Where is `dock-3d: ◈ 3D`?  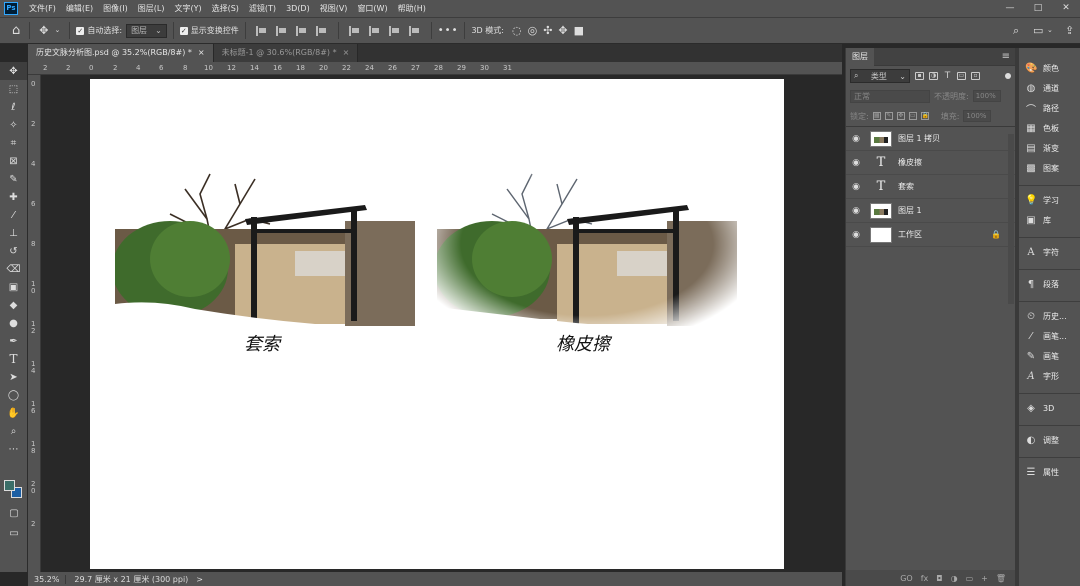 dock-3d: ◈ 3D is located at coordinates (1049, 408).